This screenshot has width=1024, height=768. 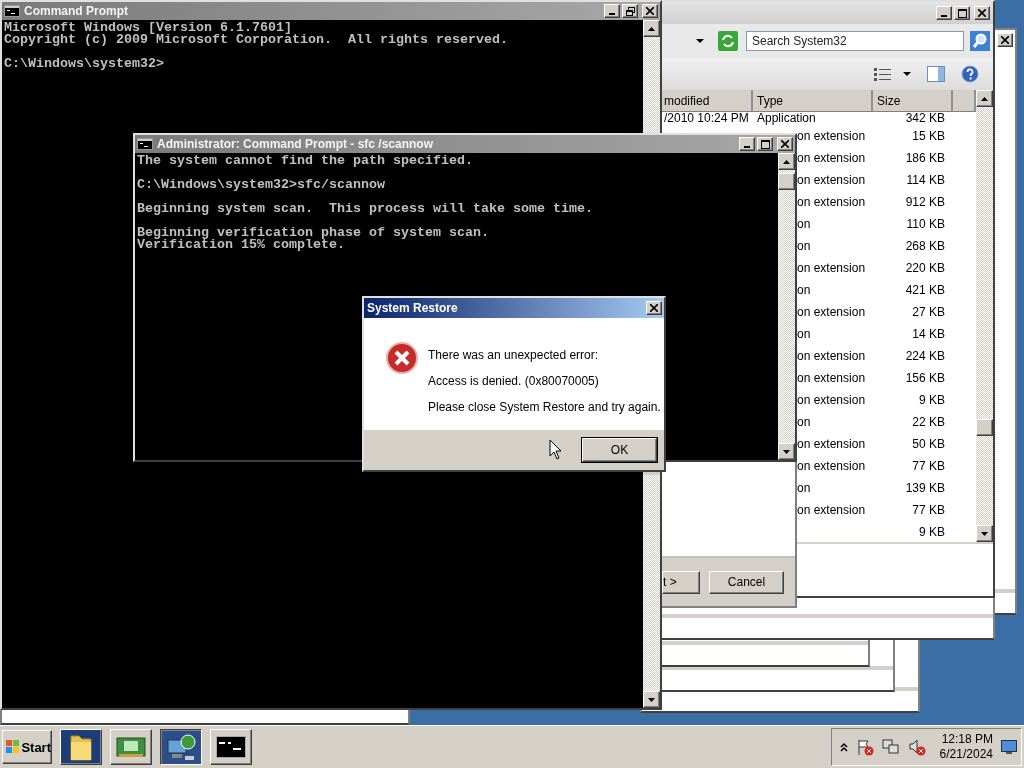 What do you see at coordinates (925, 180) in the screenshot?
I see `table-cell-text: 114 KB` at bounding box center [925, 180].